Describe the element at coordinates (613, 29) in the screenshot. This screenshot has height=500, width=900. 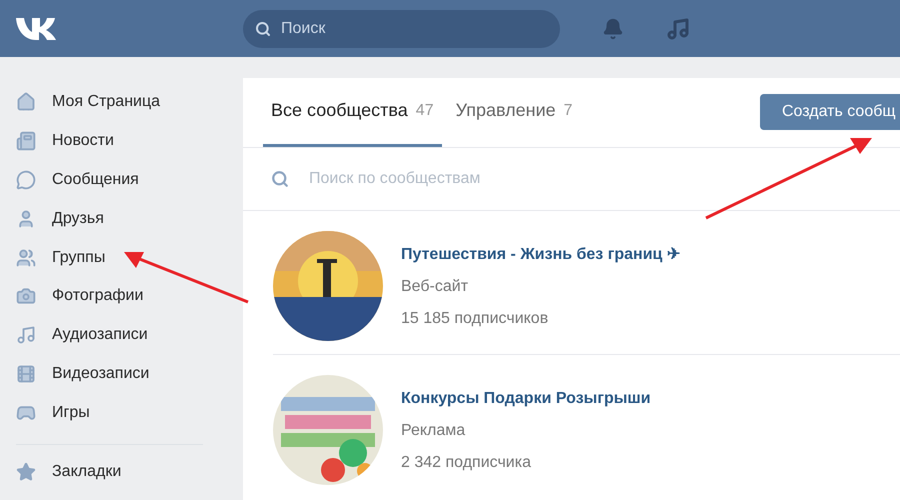
I see `bell-icon` at that location.